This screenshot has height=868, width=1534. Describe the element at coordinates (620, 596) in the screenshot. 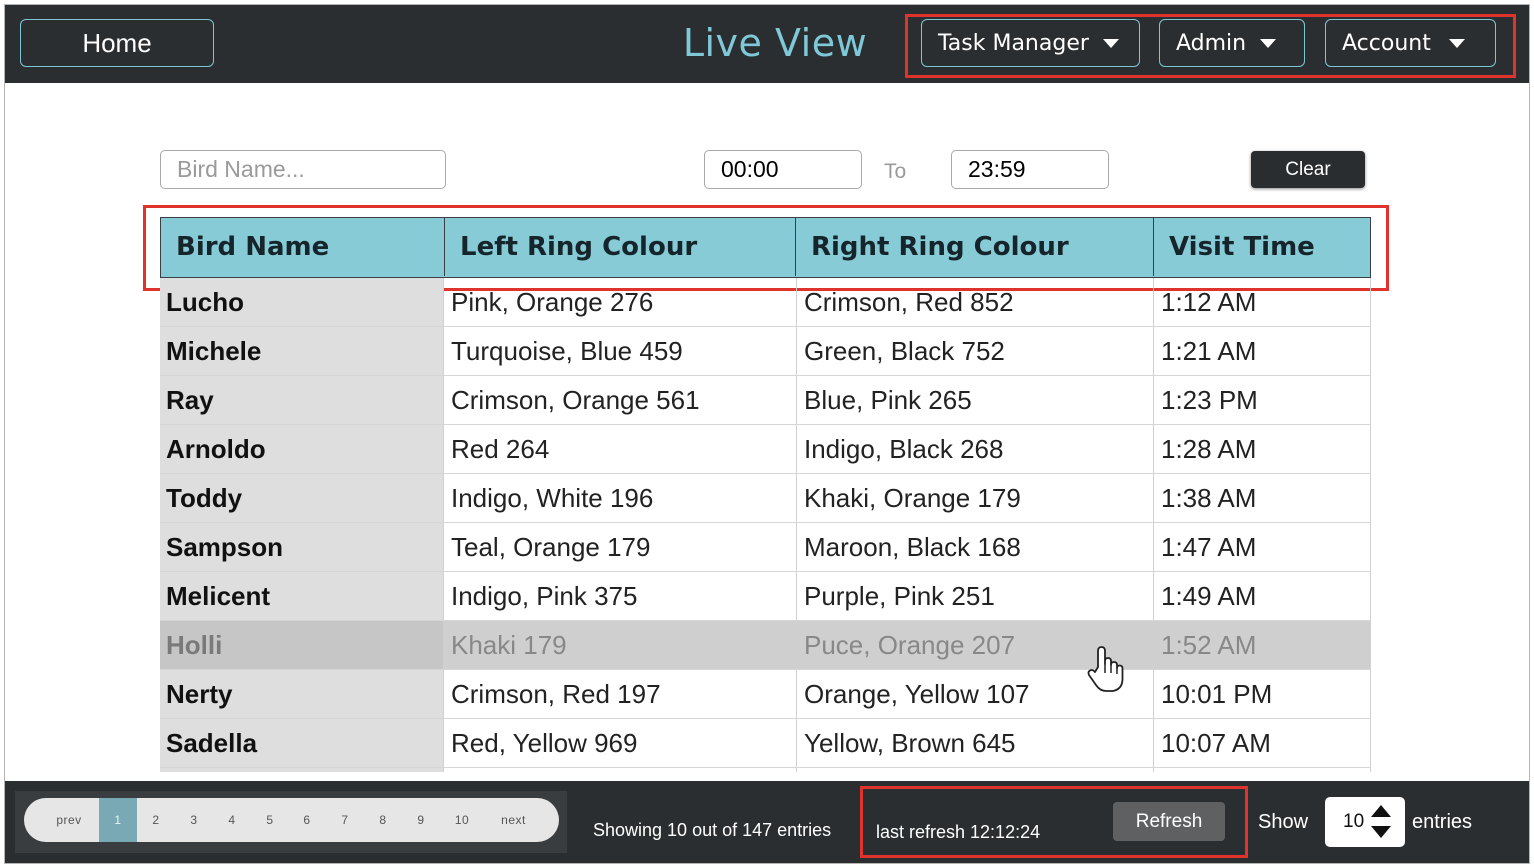

I see `cell-left: Indigo, Pink 375` at that location.